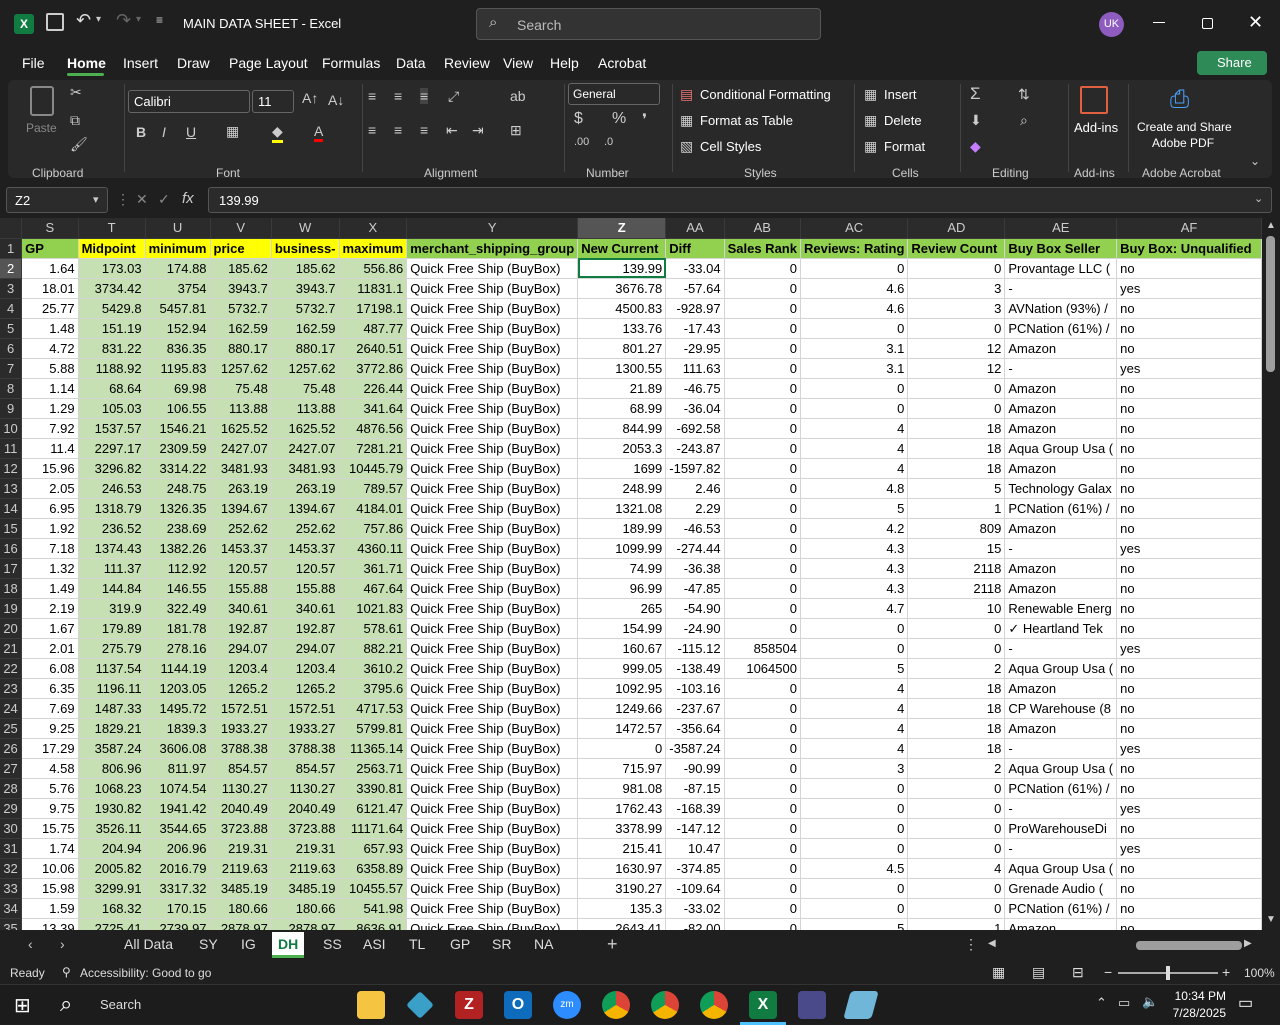  I want to click on grid-cell: Technology Galax, so click(1061, 488).